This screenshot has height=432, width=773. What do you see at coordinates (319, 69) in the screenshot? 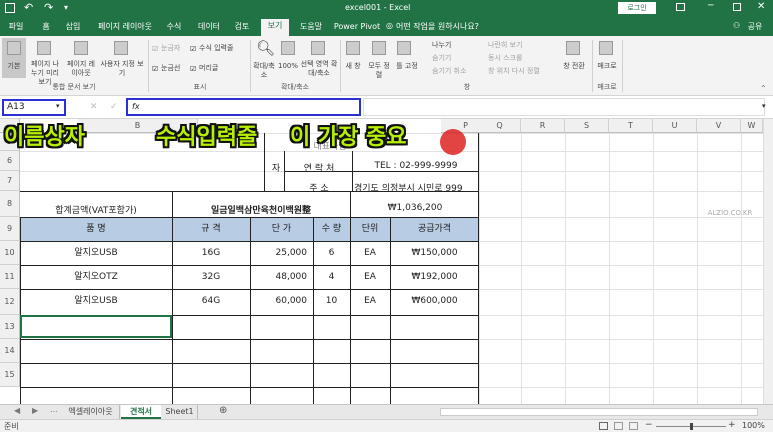
I see `zoom-to-selection-button: 선택 영역 확대/축소` at bounding box center [319, 69].